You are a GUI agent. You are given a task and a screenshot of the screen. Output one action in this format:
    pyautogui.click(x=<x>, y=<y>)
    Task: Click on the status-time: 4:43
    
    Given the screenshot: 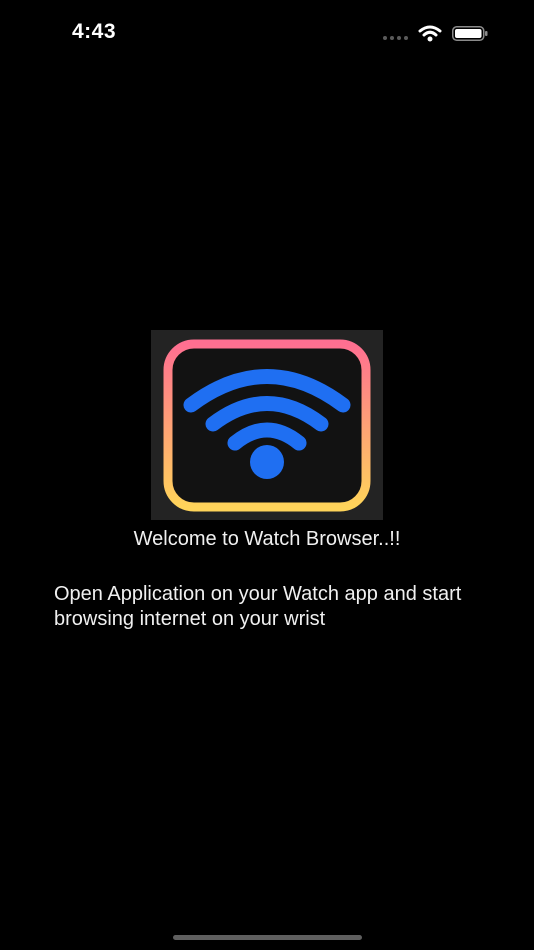 What is the action you would take?
    pyautogui.click(x=94, y=31)
    